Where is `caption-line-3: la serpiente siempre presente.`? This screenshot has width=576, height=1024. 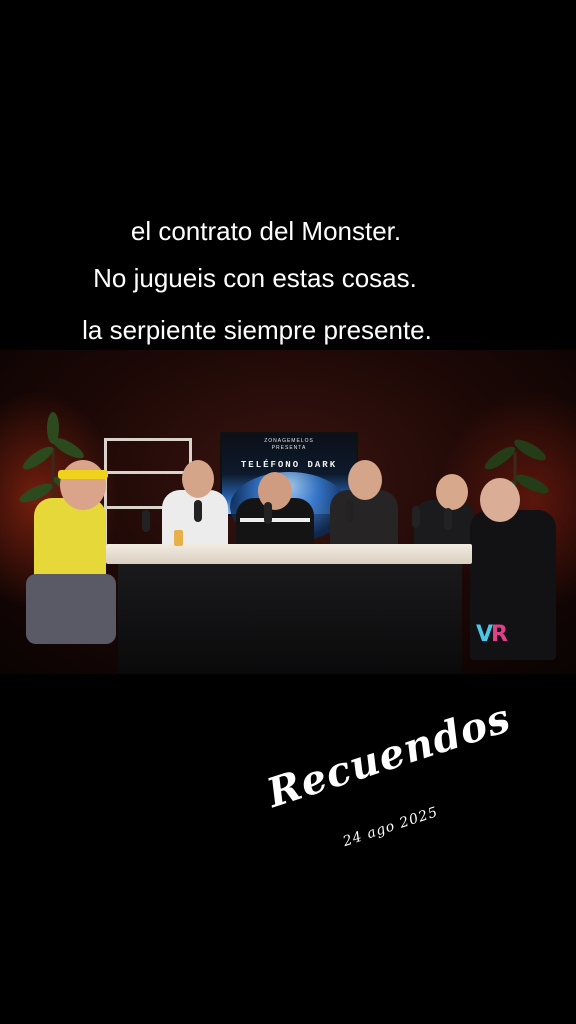
caption-line-3: la serpiente siempre presente. is located at coordinates (257, 330).